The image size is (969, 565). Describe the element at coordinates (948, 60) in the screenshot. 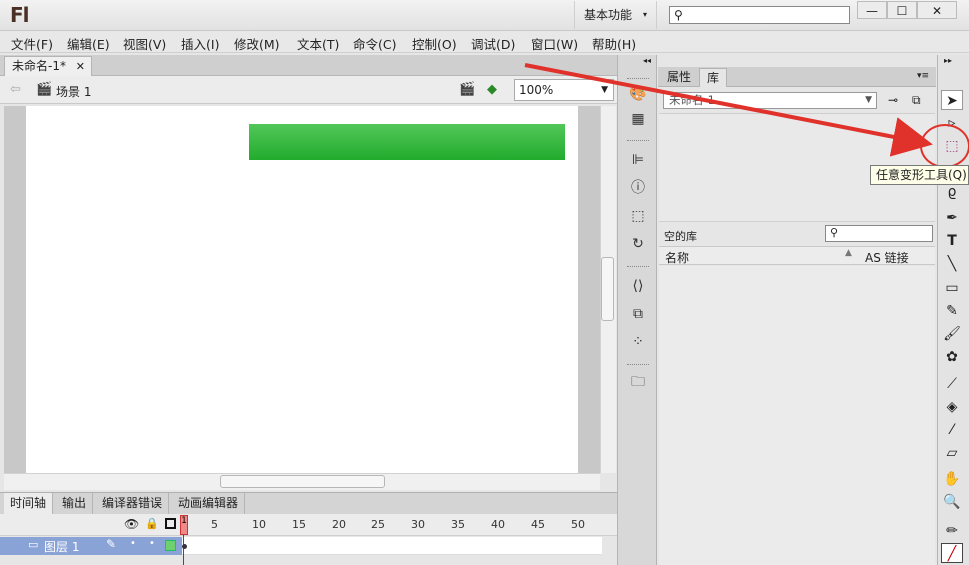

I see `expand-arrows-icon: ▸▸` at that location.